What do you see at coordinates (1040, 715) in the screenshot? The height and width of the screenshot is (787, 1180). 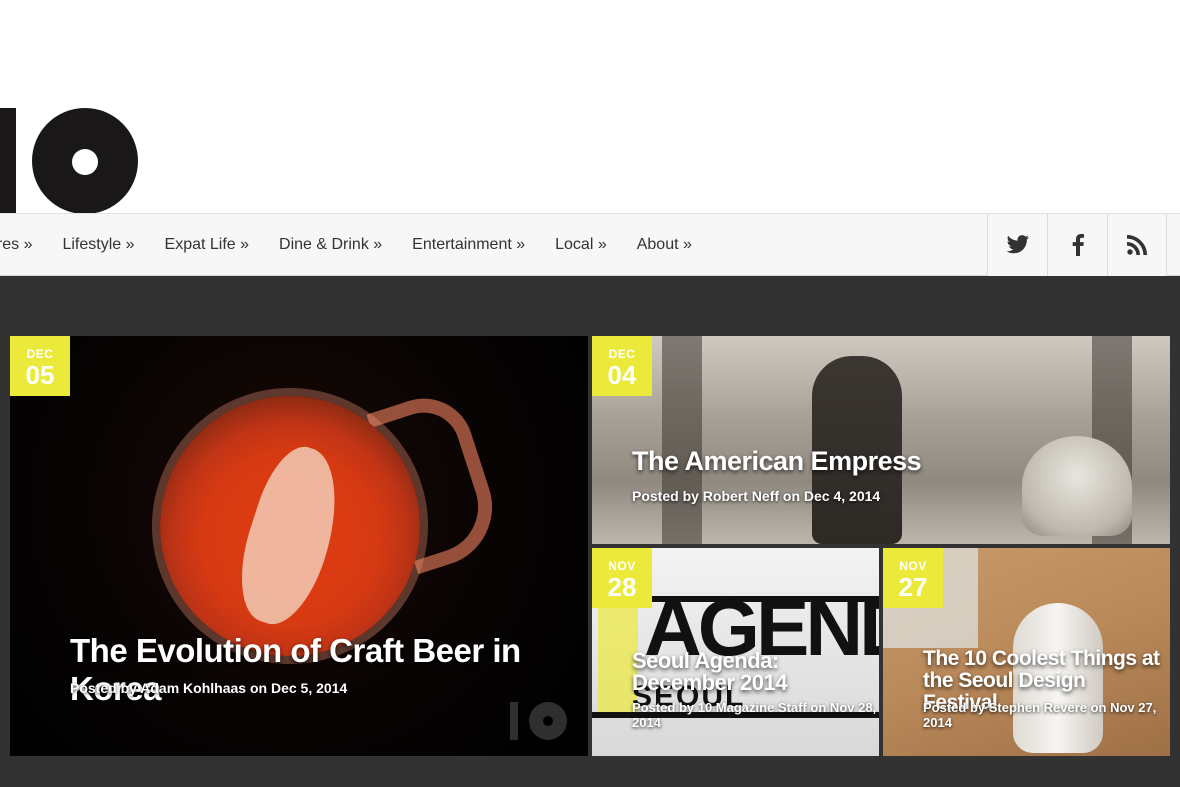 I see `post-meta: Posted by Stephen Revere on Nov 27, 2014` at bounding box center [1040, 715].